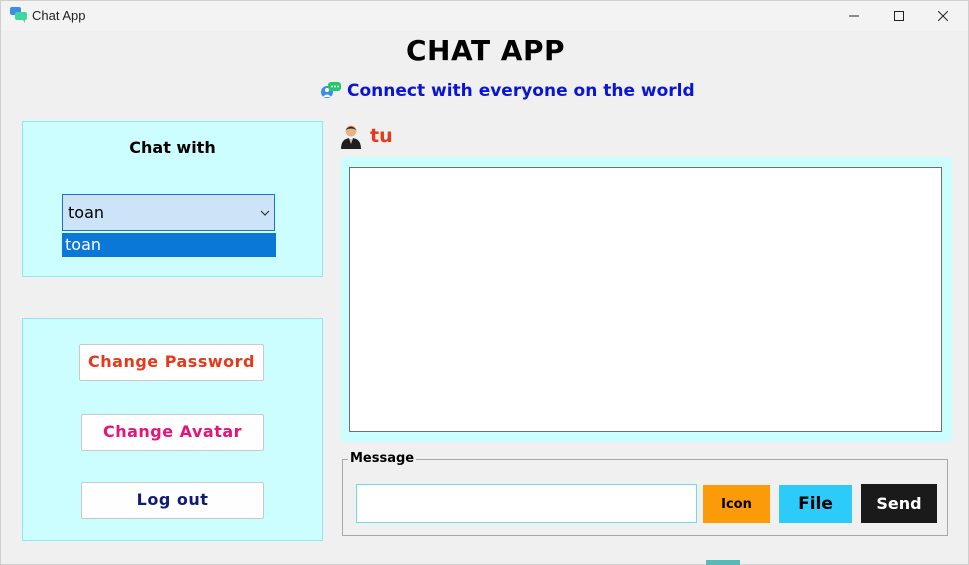 The height and width of the screenshot is (565, 969). What do you see at coordinates (366, 136) in the screenshot?
I see `current-user: tu` at bounding box center [366, 136].